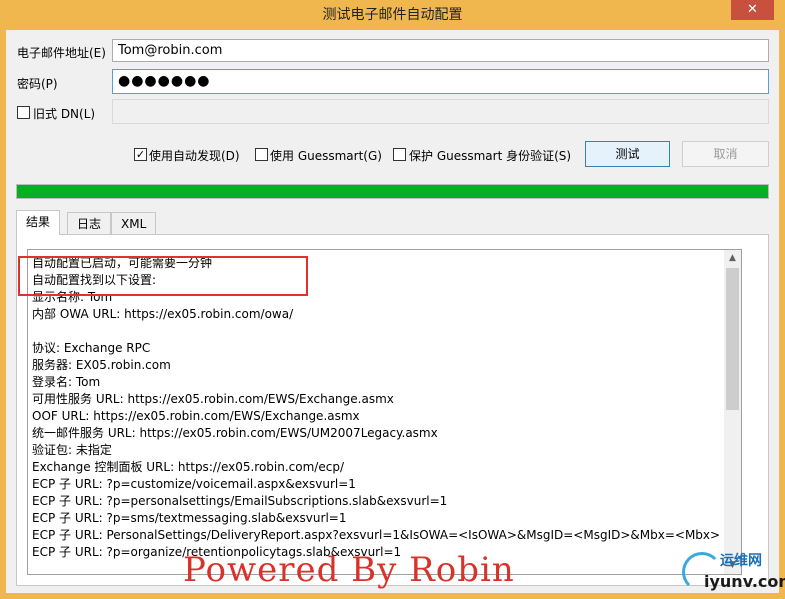 The width and height of the screenshot is (785, 599). Describe the element at coordinates (732, 258) in the screenshot. I see `scroll-up-icon: ▲` at that location.